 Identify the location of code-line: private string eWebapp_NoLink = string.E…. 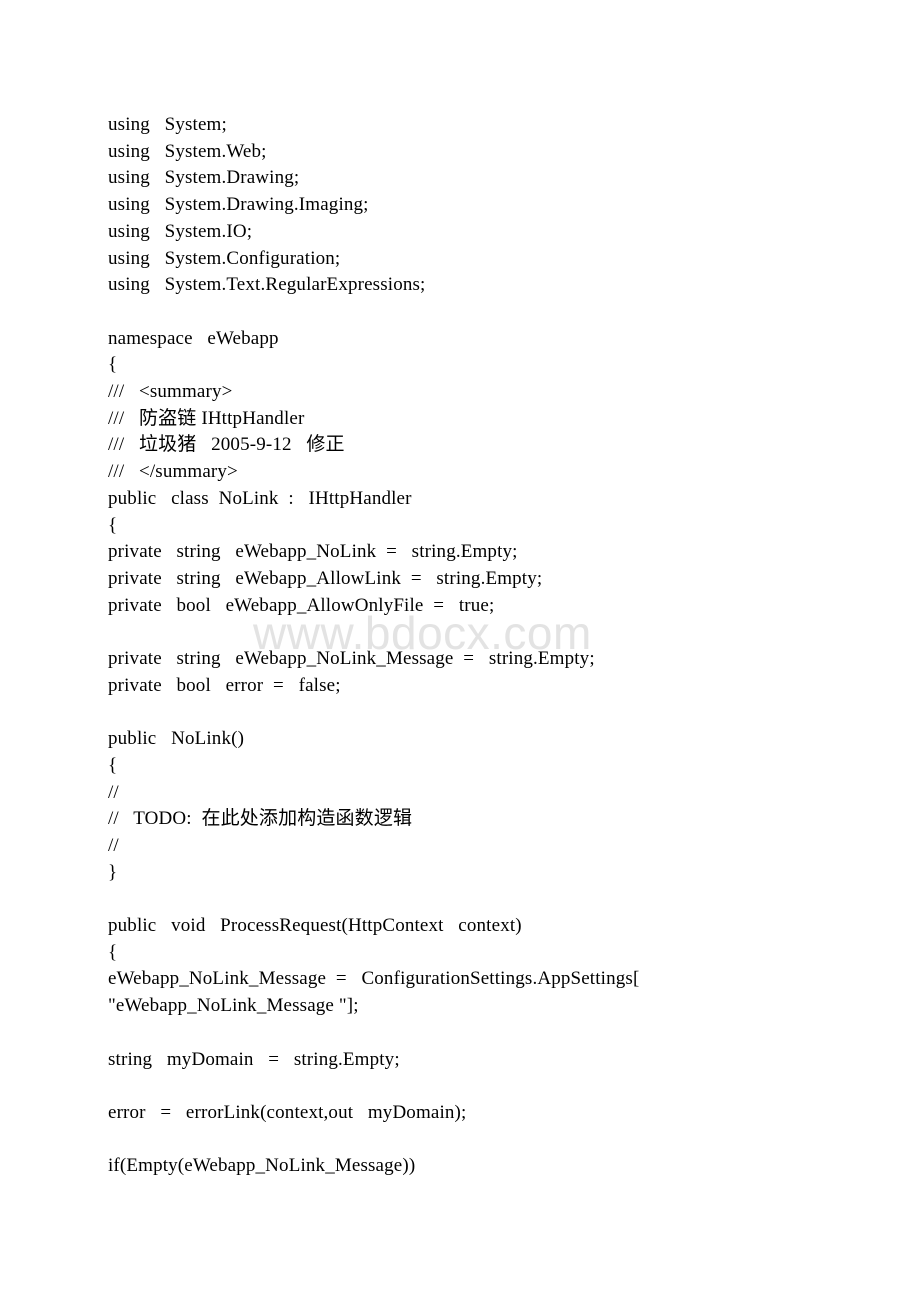
(313, 552).